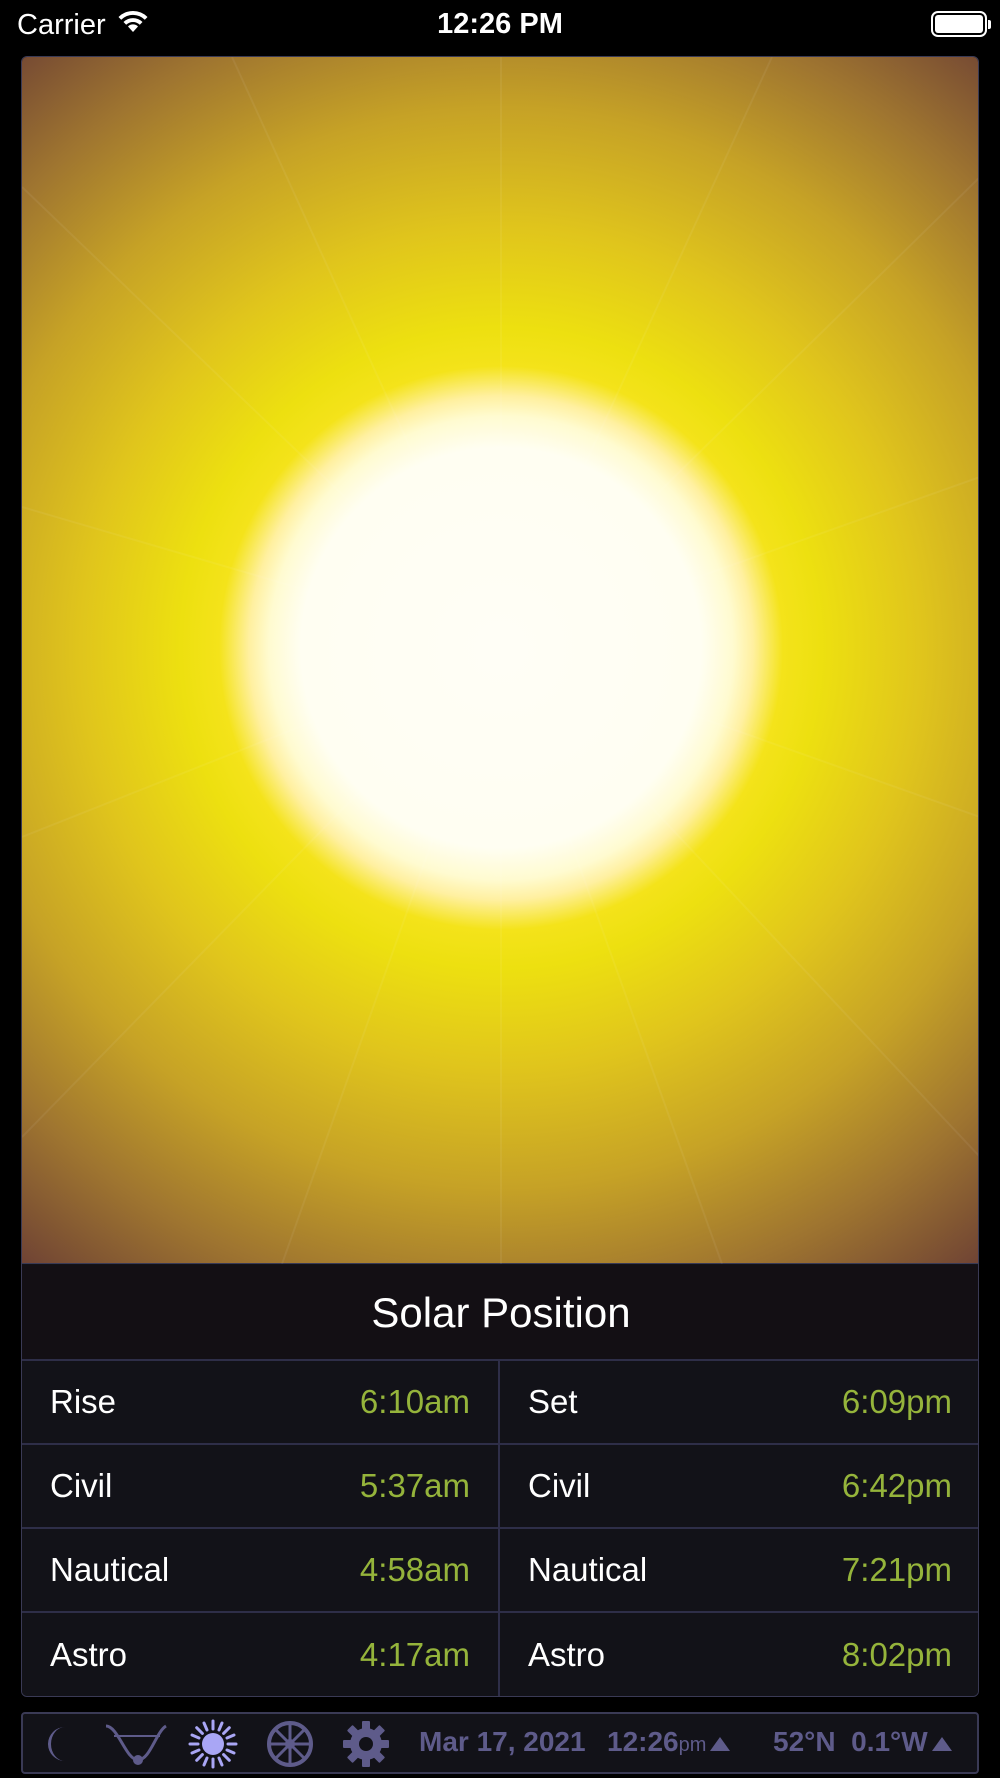 This screenshot has height=1778, width=1000. I want to click on status-time: 12:26 PM, so click(500, 24).